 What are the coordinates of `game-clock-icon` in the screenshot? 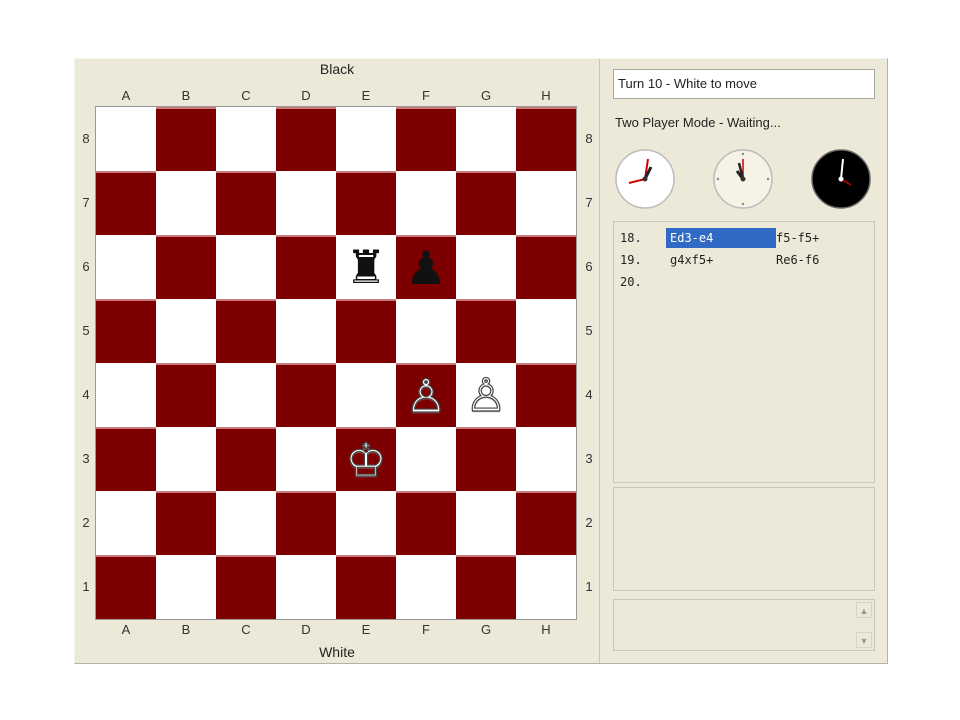 It's located at (743, 179).